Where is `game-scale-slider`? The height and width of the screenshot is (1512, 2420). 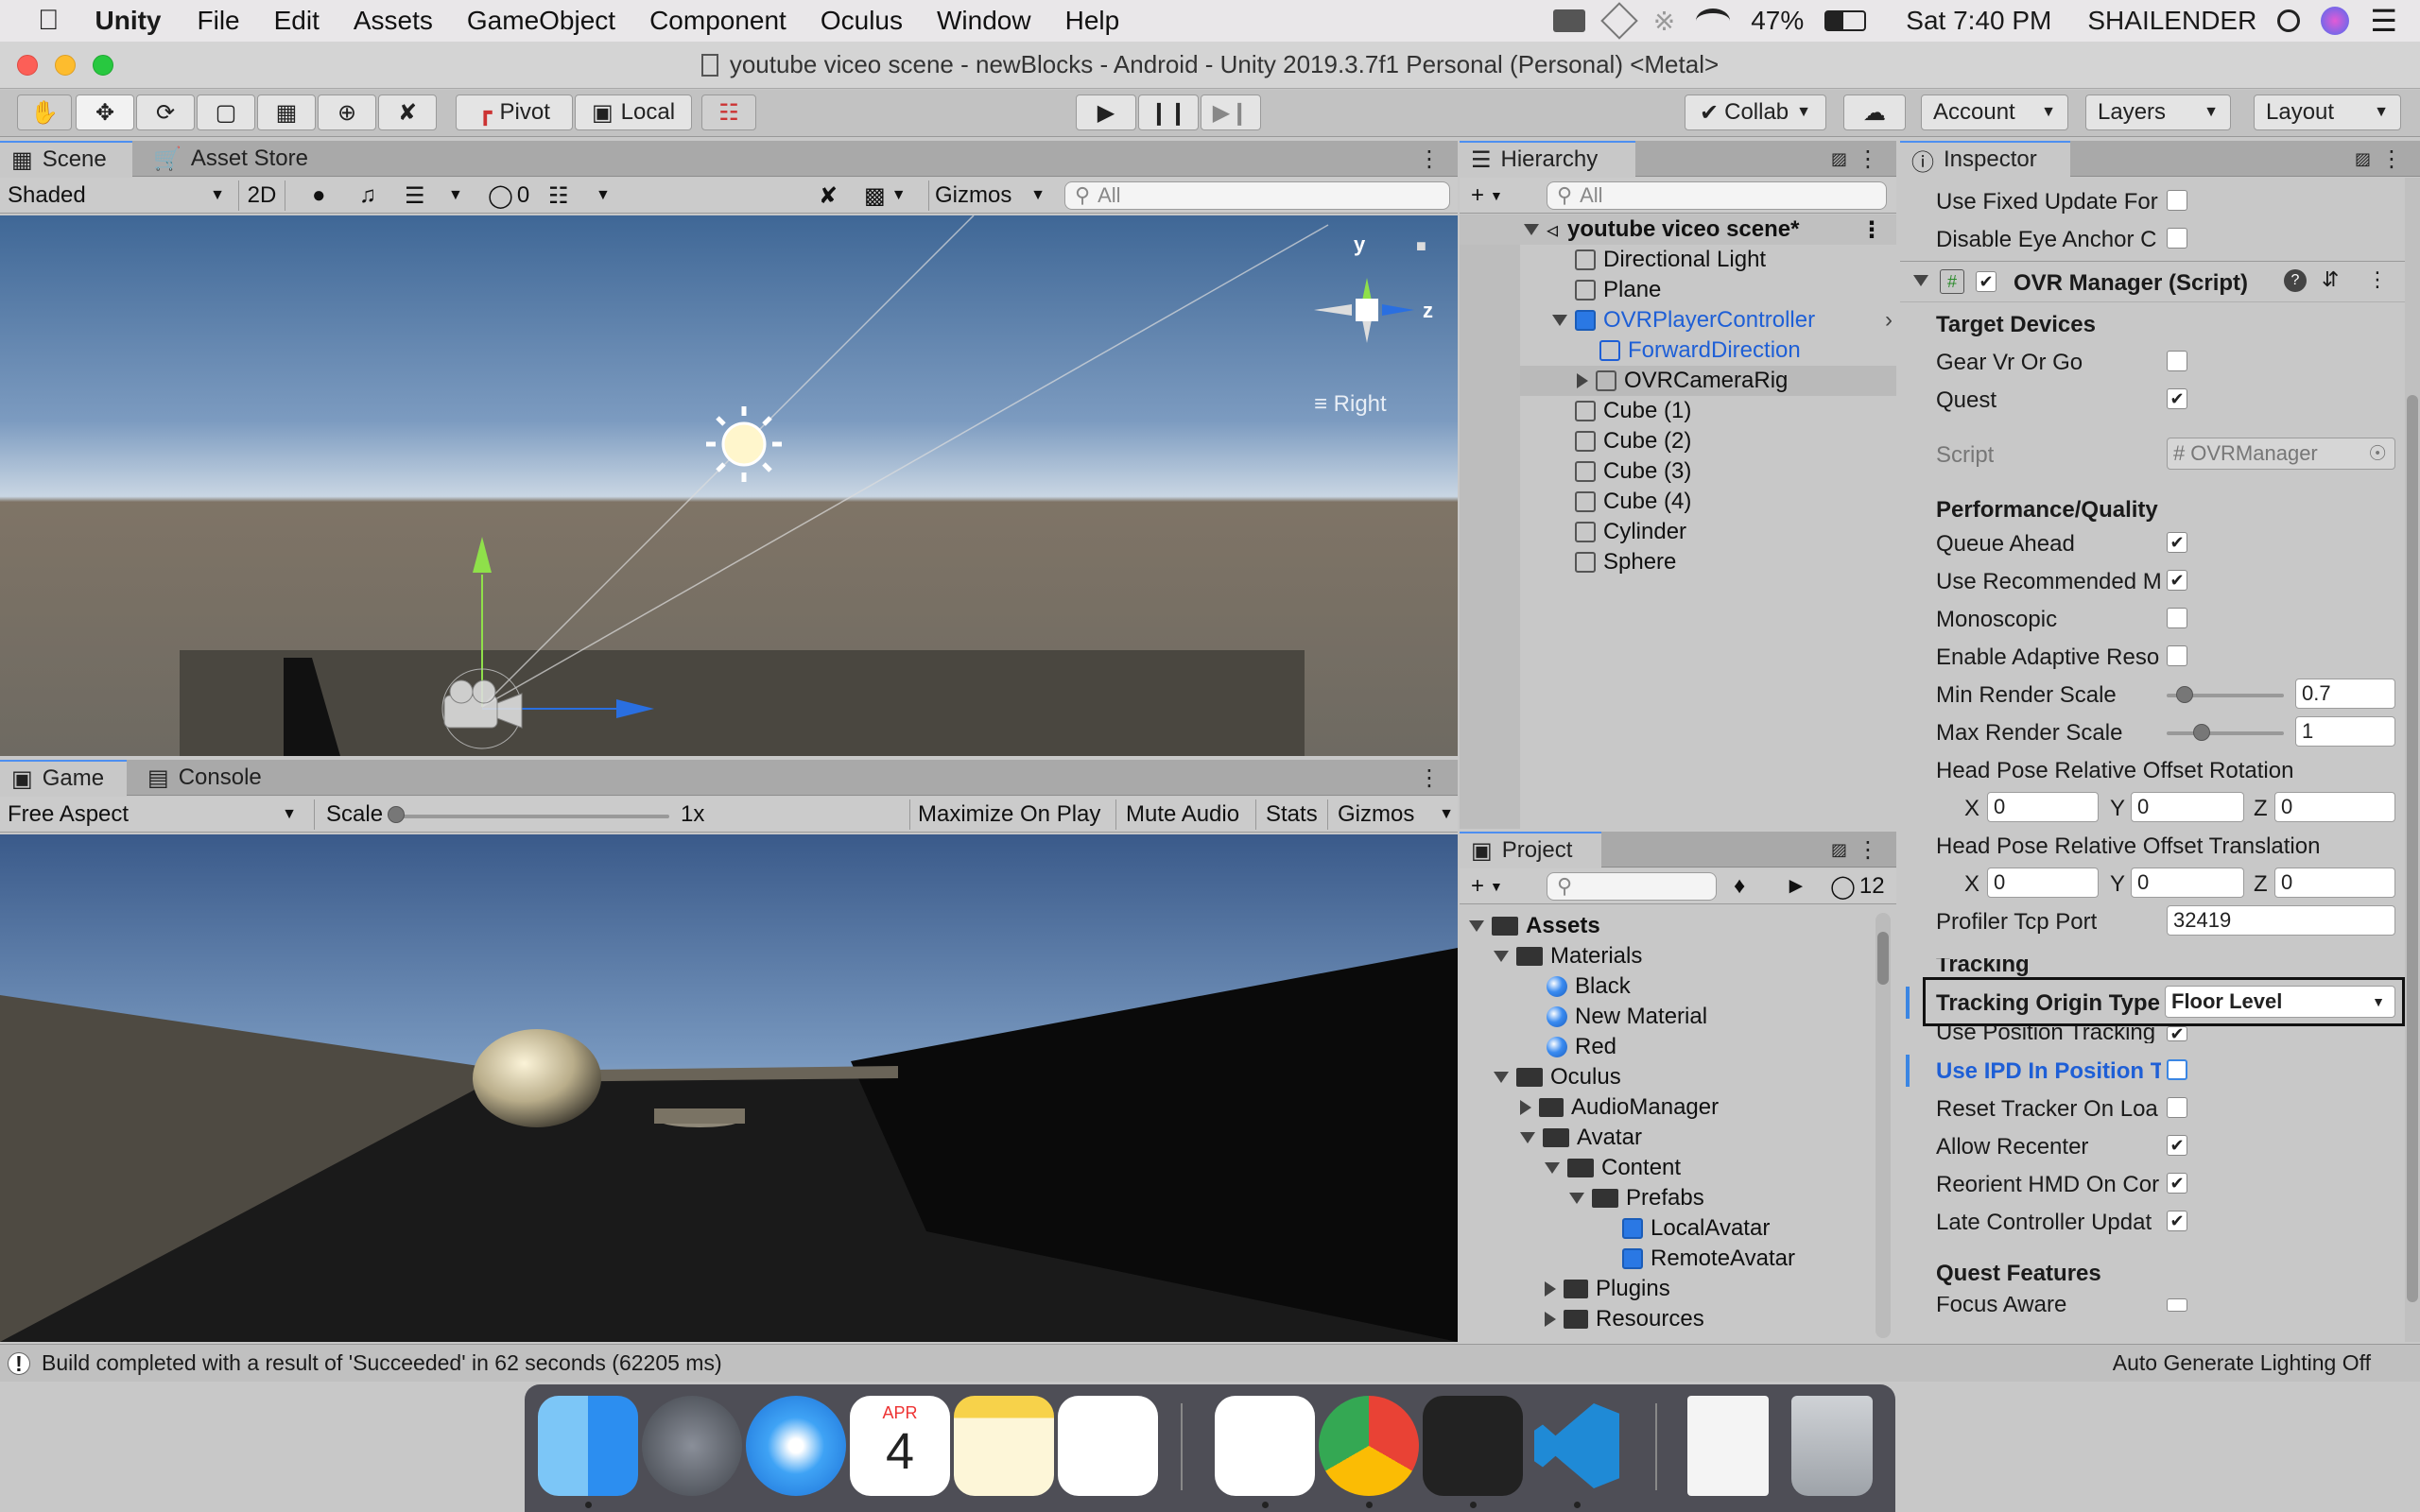
game-scale-slider is located at coordinates (530, 816).